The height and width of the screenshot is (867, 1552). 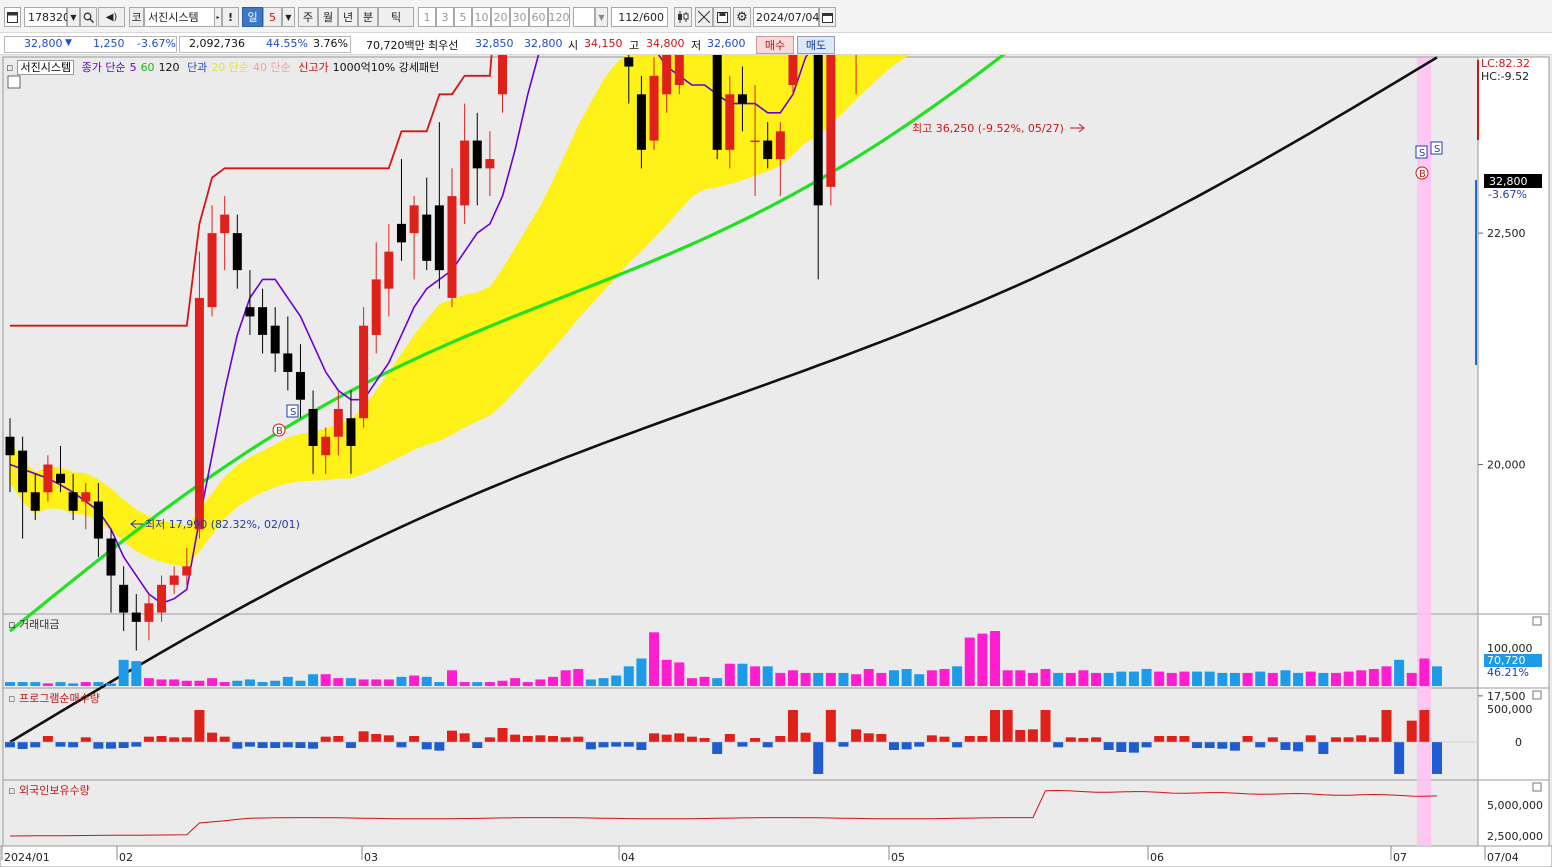 What do you see at coordinates (308, 17) in the screenshot?
I see `period-week-button: 주` at bounding box center [308, 17].